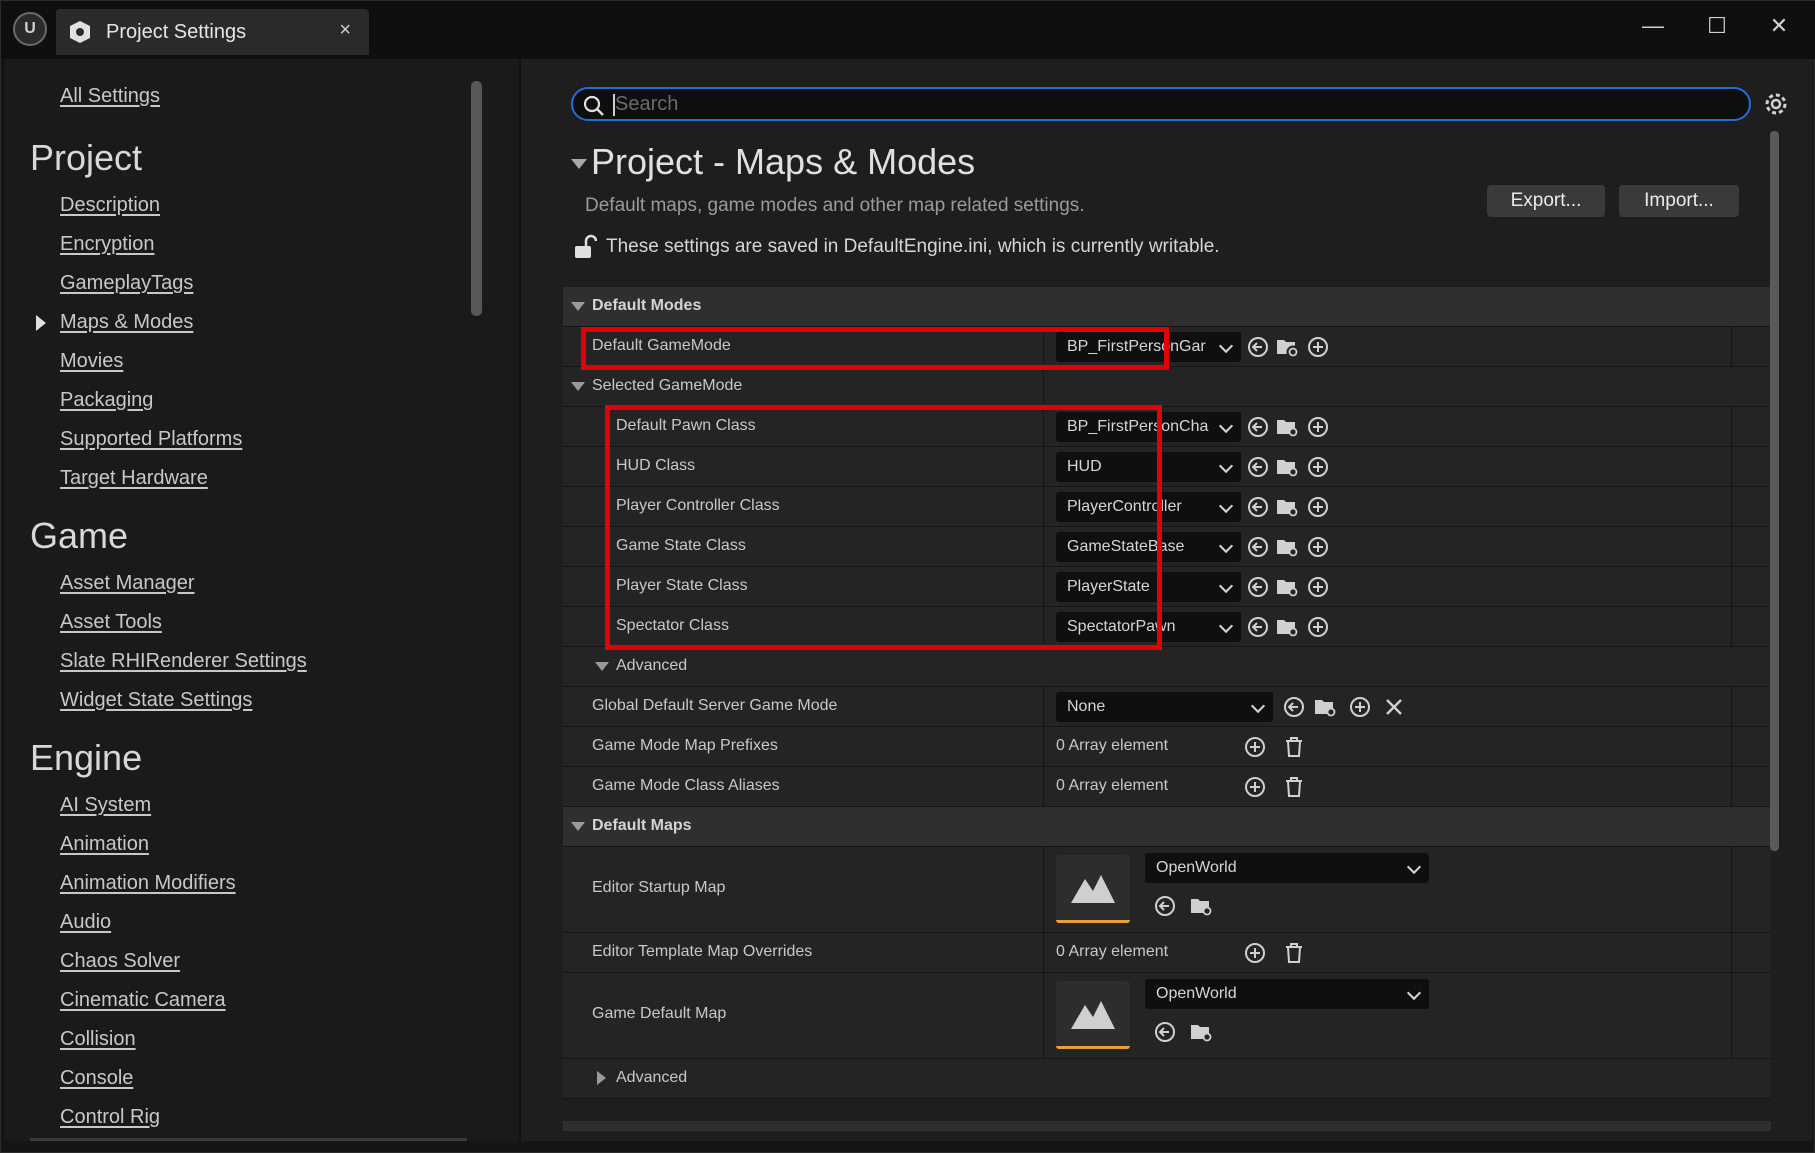 The width and height of the screenshot is (1815, 1153). What do you see at coordinates (1287, 868) in the screenshot?
I see `editor-startup-map-combo: OpenWorld` at bounding box center [1287, 868].